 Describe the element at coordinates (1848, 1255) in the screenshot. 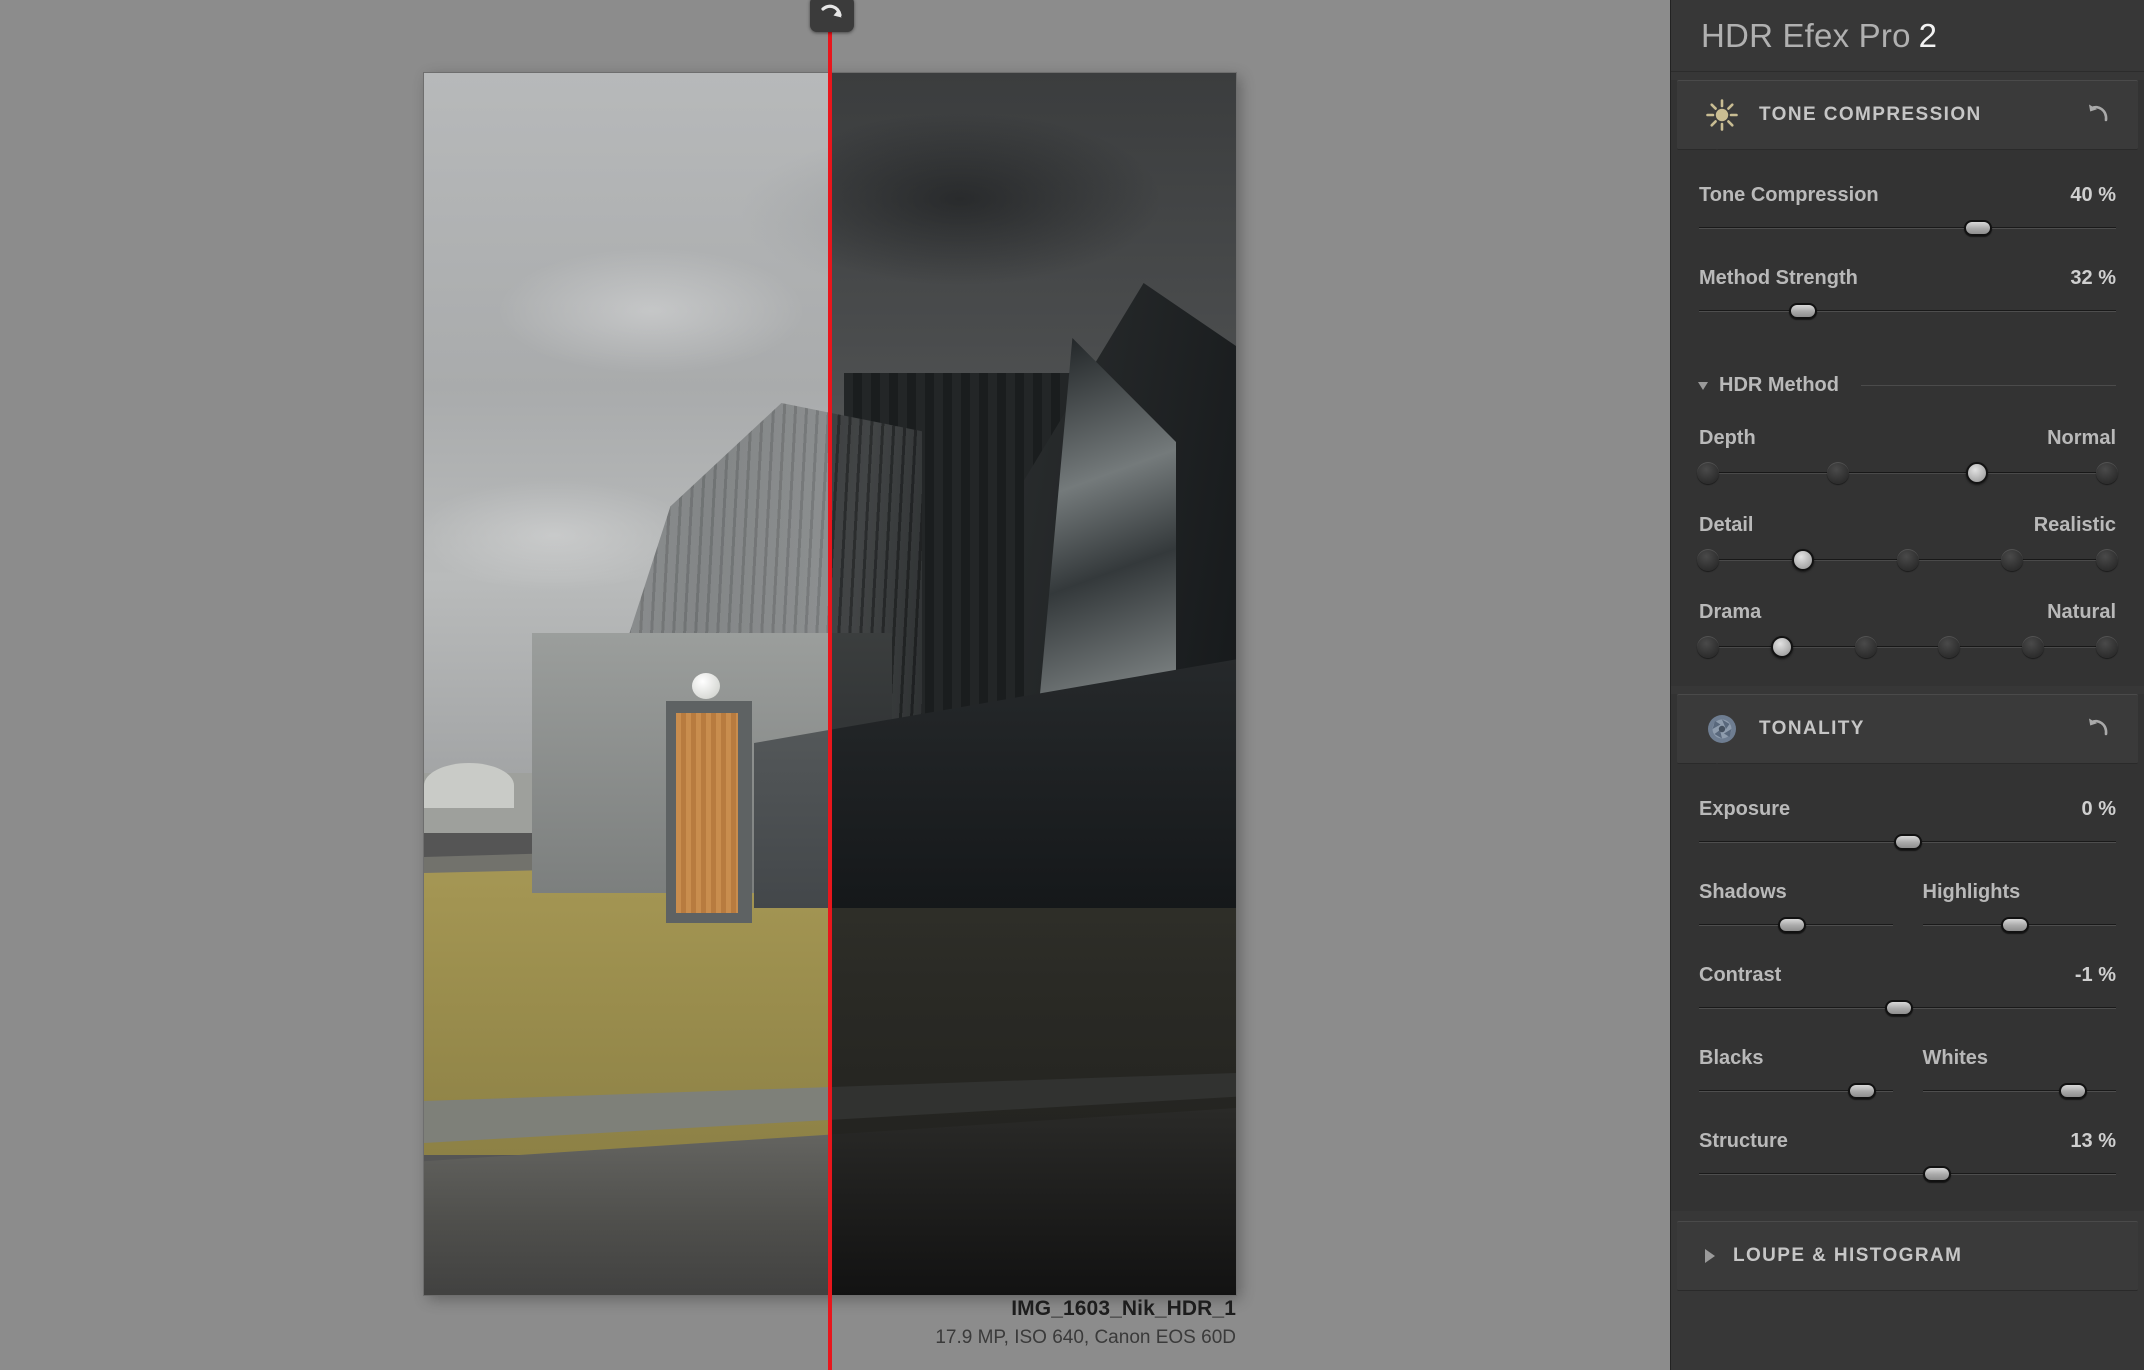

I see `section-title: LOUPE & HISTOGRAM` at that location.